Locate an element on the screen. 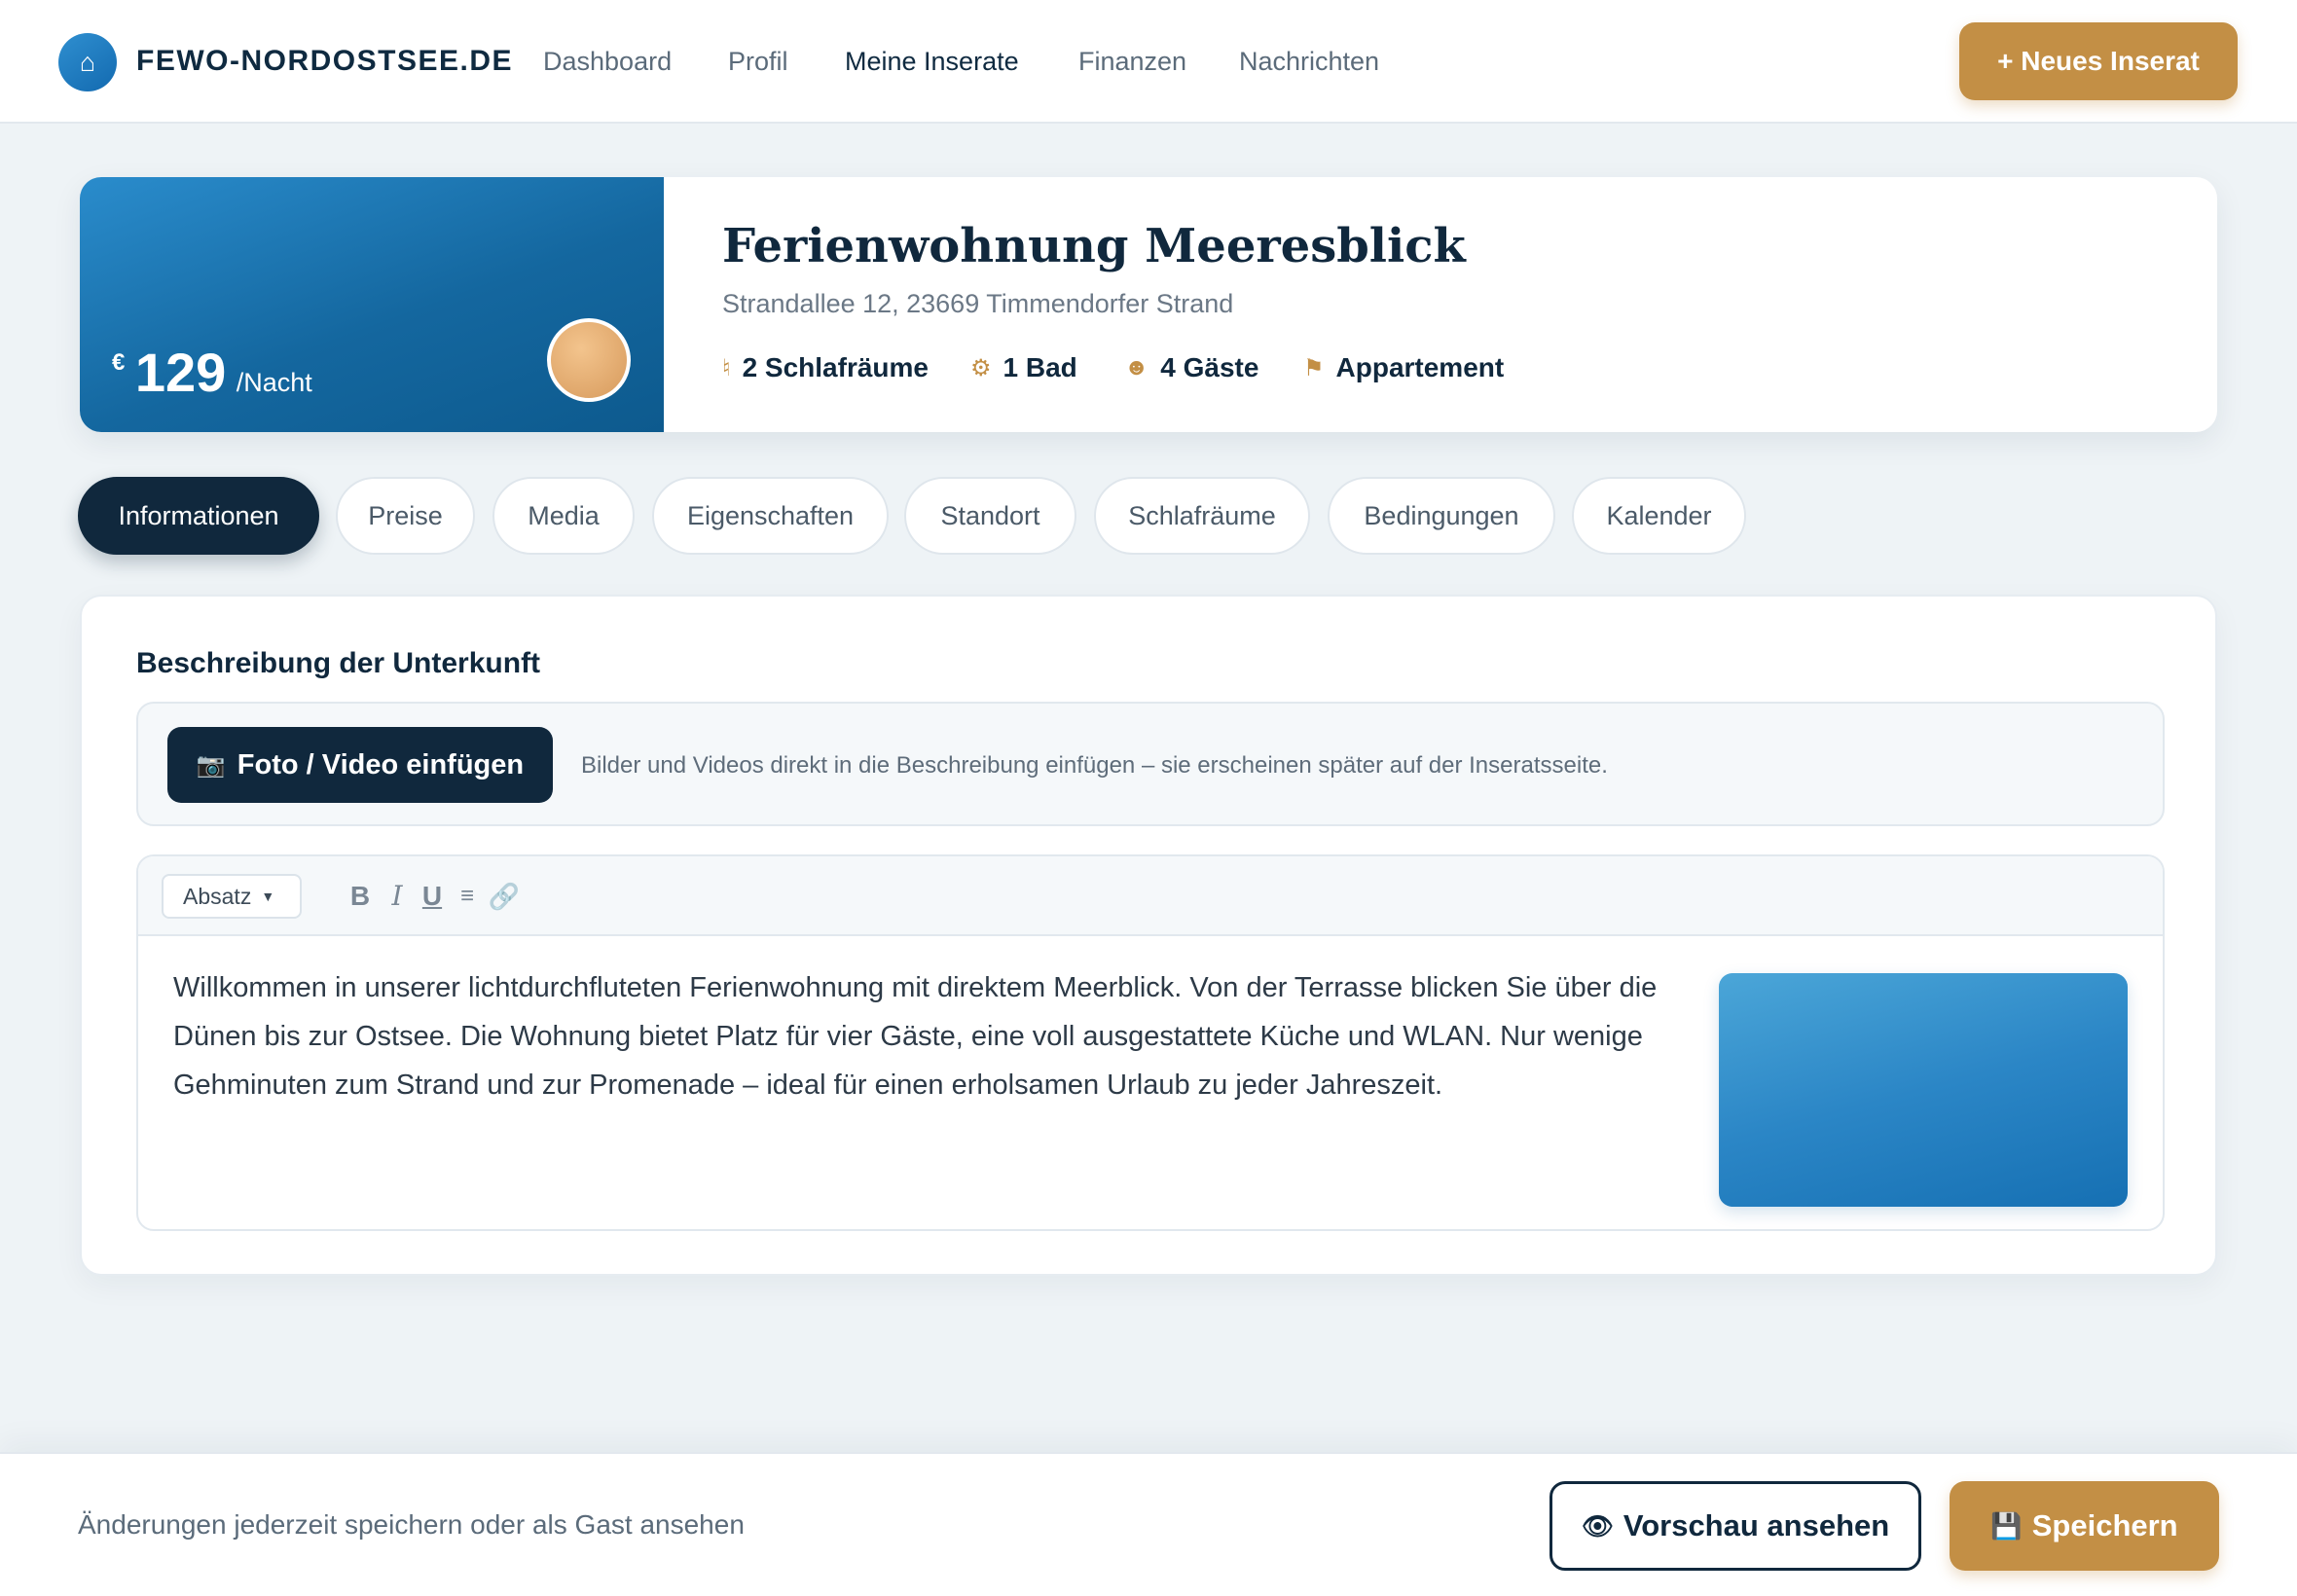 The width and height of the screenshot is (2297, 1596). format-select-value: Absatz is located at coordinates (217, 896).